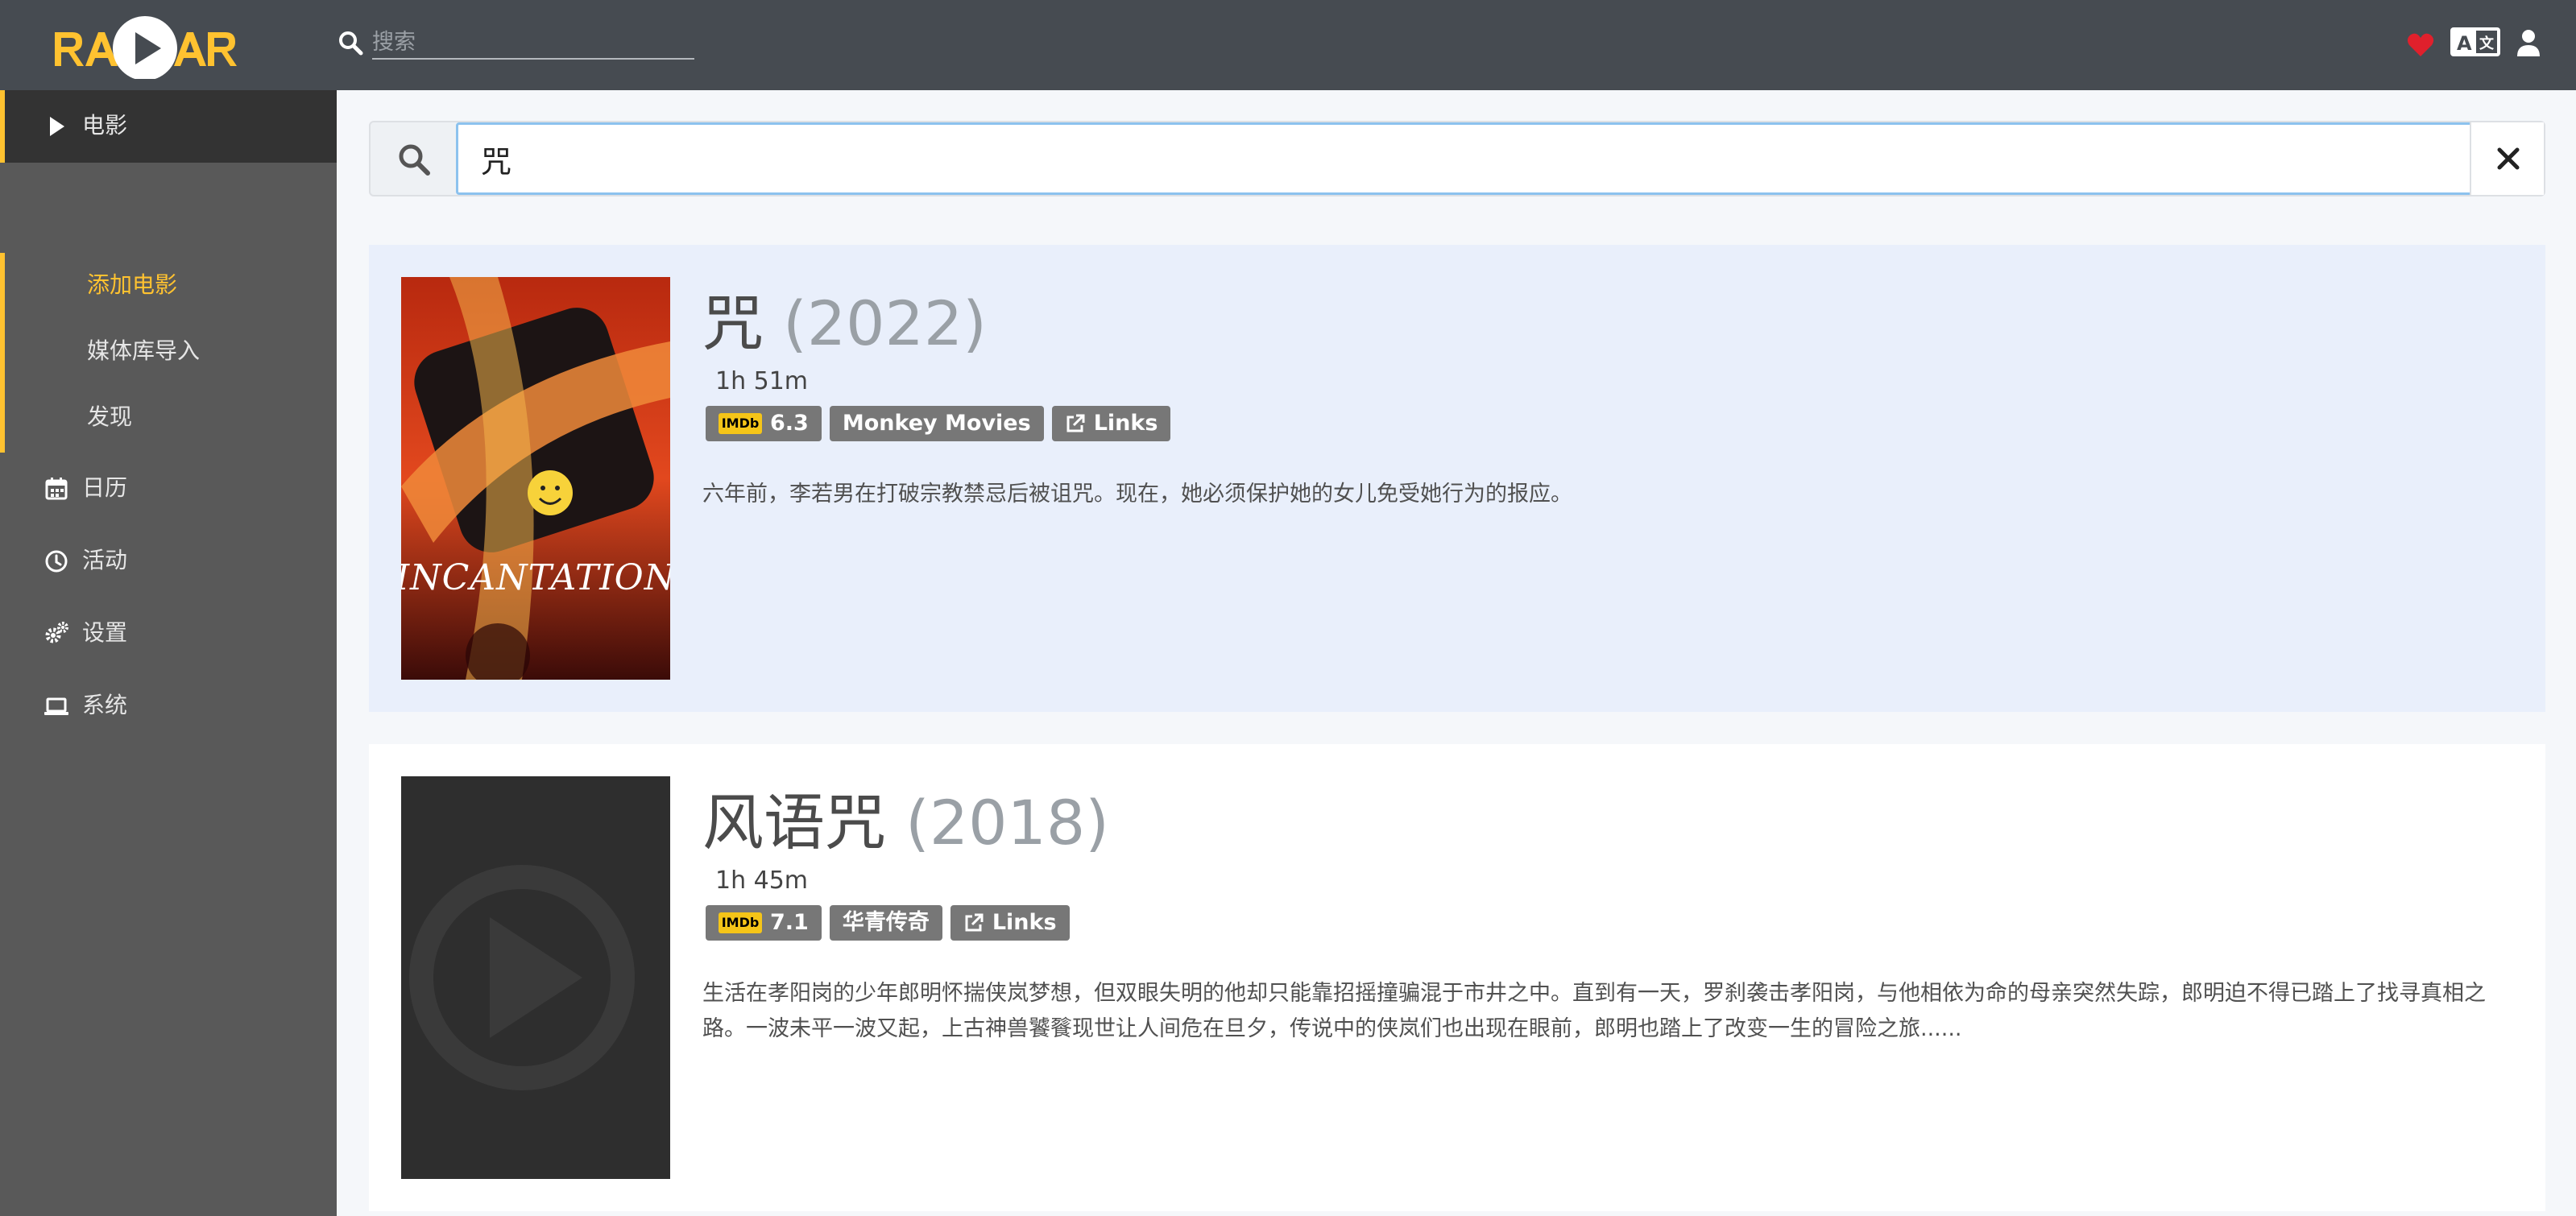  Describe the element at coordinates (105, 560) in the screenshot. I see `sidebar-item-label: 活动` at that location.